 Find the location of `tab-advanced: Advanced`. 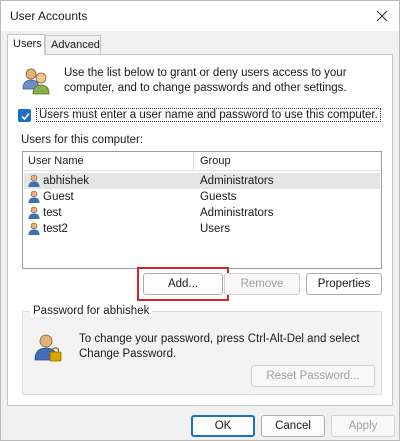

tab-advanced: Advanced is located at coordinates (73, 44).